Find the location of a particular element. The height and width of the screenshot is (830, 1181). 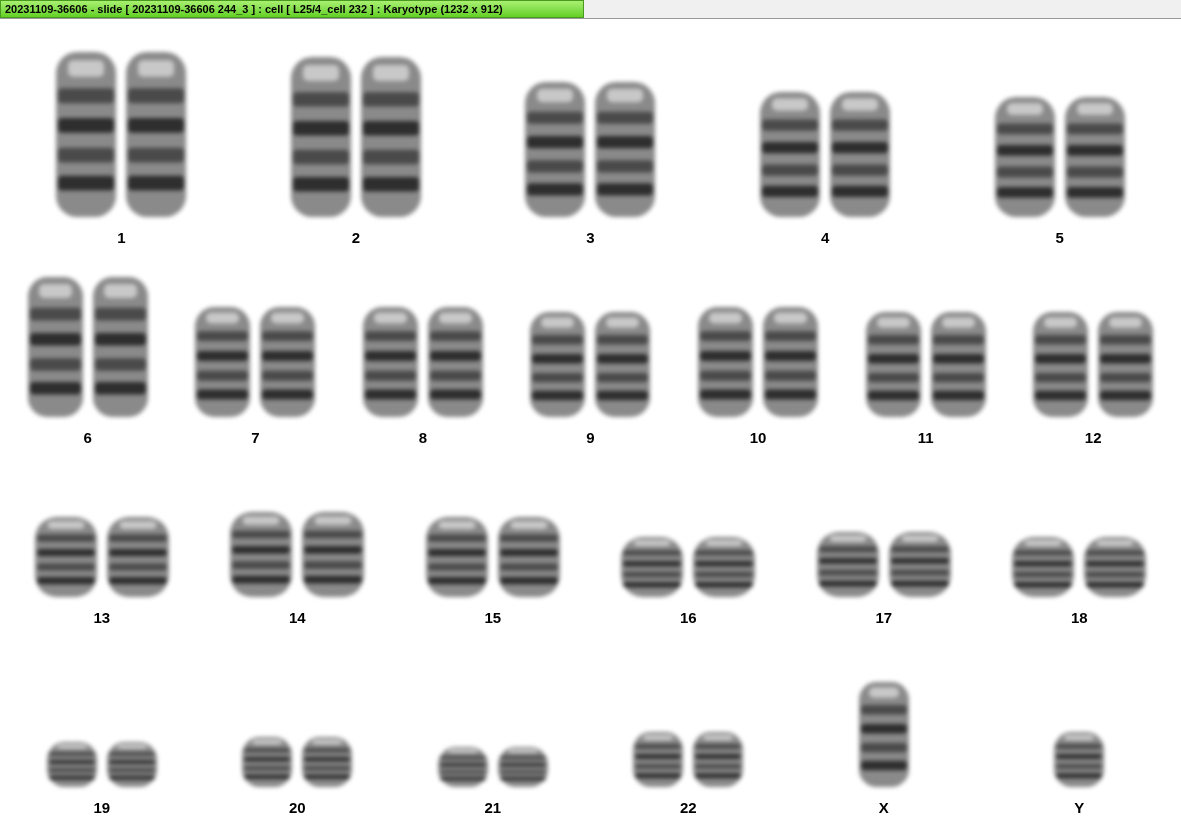

chromosome-label: 9 is located at coordinates (590, 437).